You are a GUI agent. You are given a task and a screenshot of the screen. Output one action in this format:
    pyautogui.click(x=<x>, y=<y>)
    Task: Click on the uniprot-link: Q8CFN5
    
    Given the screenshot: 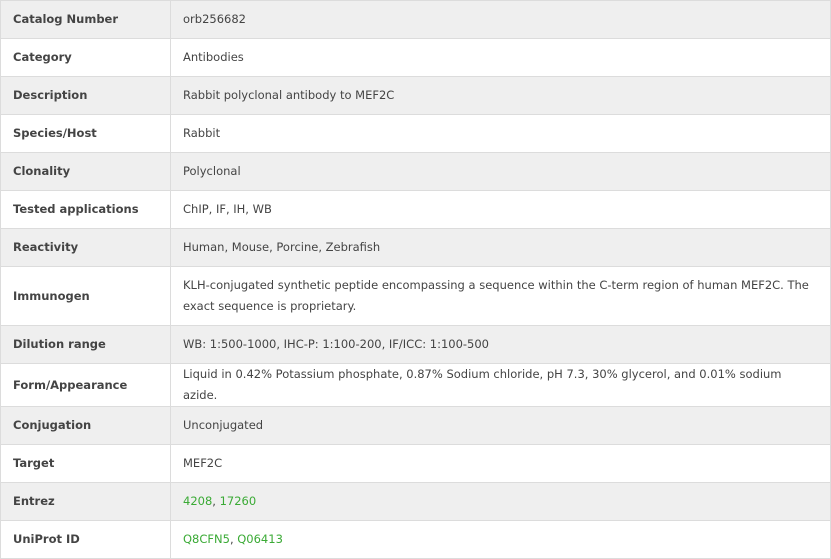 What is the action you would take?
    pyautogui.click(x=206, y=539)
    